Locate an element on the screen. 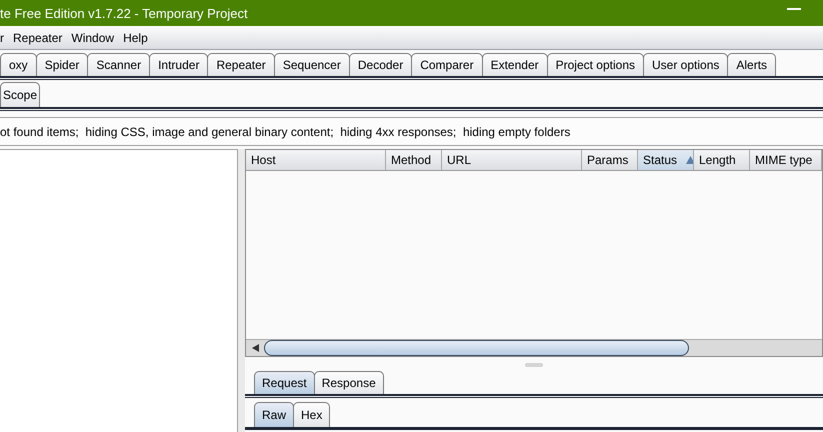 The height and width of the screenshot is (432, 823). tab: User options is located at coordinates (685, 64).